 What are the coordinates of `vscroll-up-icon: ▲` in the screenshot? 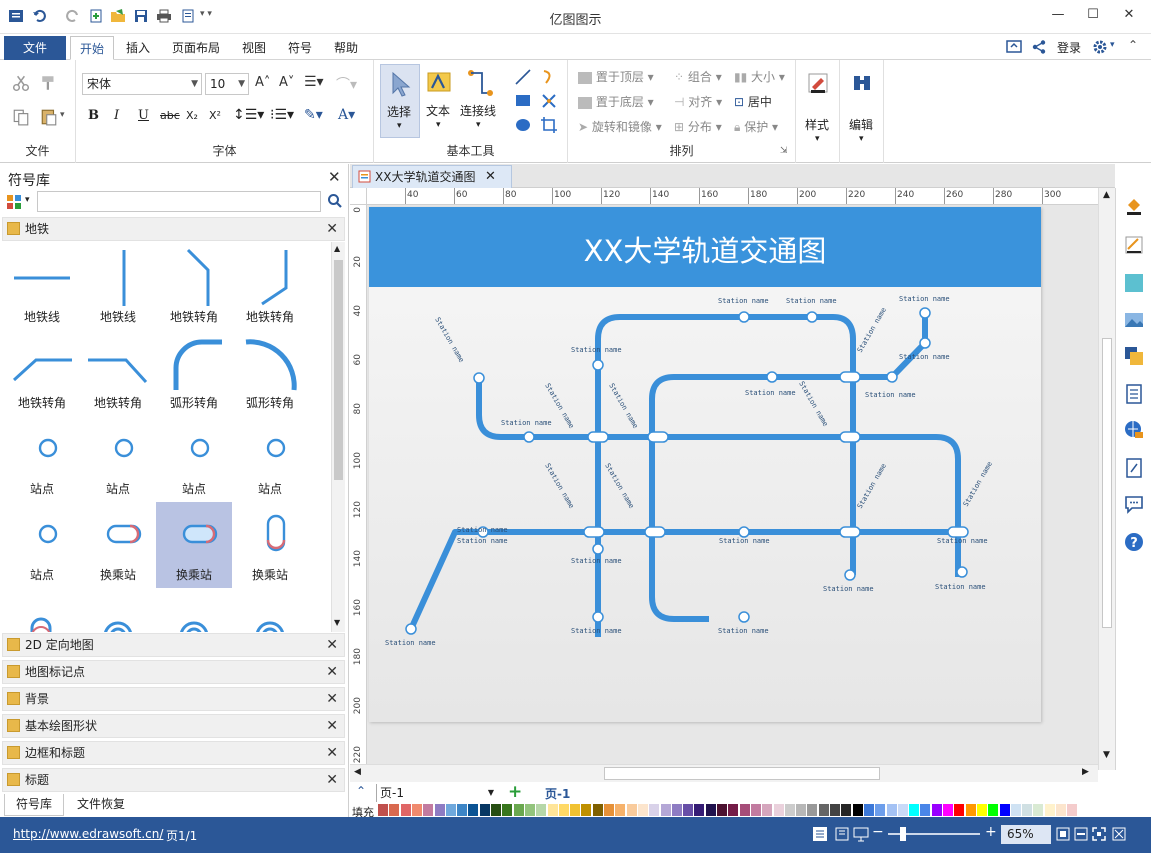 It's located at (1106, 195).